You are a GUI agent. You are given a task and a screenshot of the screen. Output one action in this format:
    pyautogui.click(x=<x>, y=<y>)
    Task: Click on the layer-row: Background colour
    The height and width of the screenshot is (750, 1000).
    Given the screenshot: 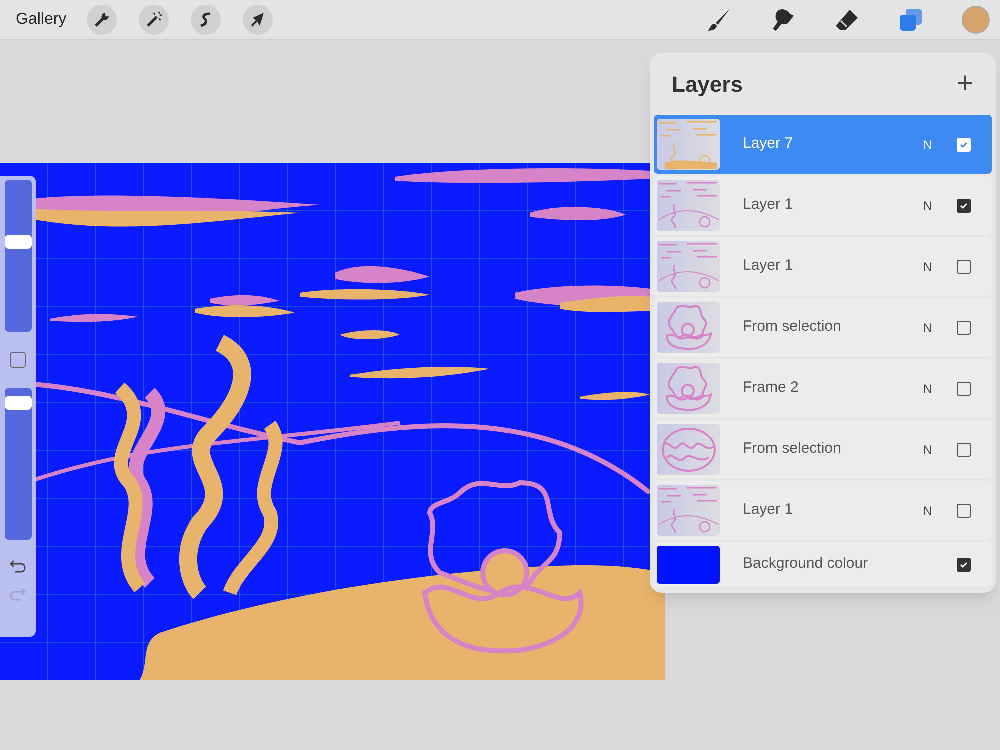 What is the action you would take?
    pyautogui.click(x=823, y=564)
    